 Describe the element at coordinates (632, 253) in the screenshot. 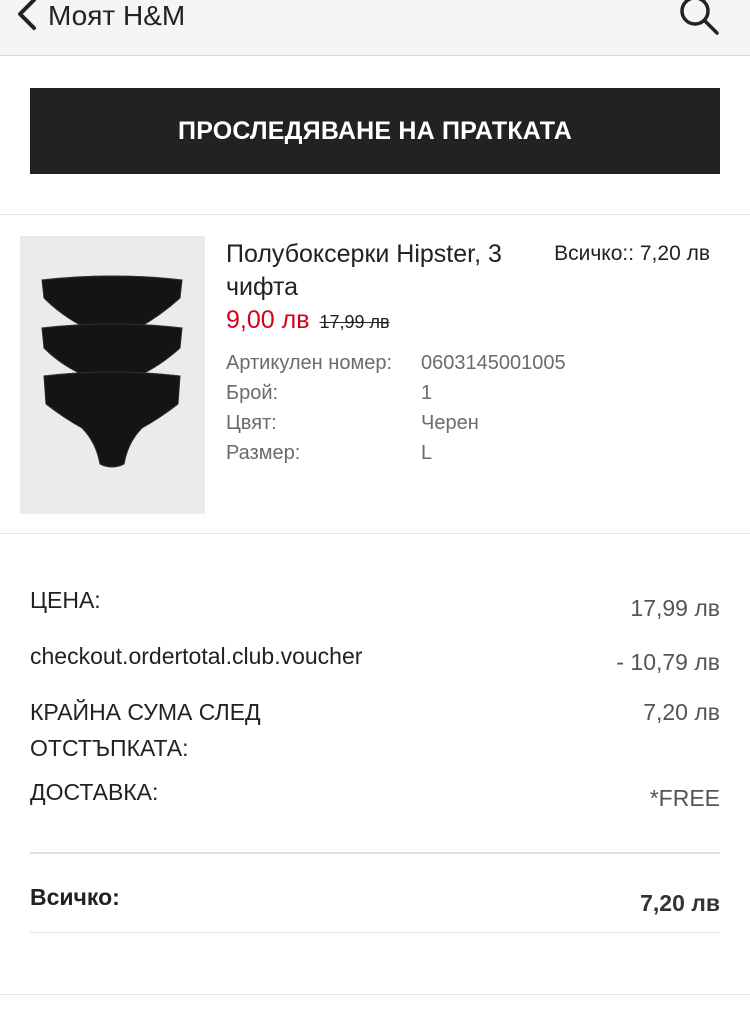

I see `item-total: Всичко:: 7,20 лв` at that location.